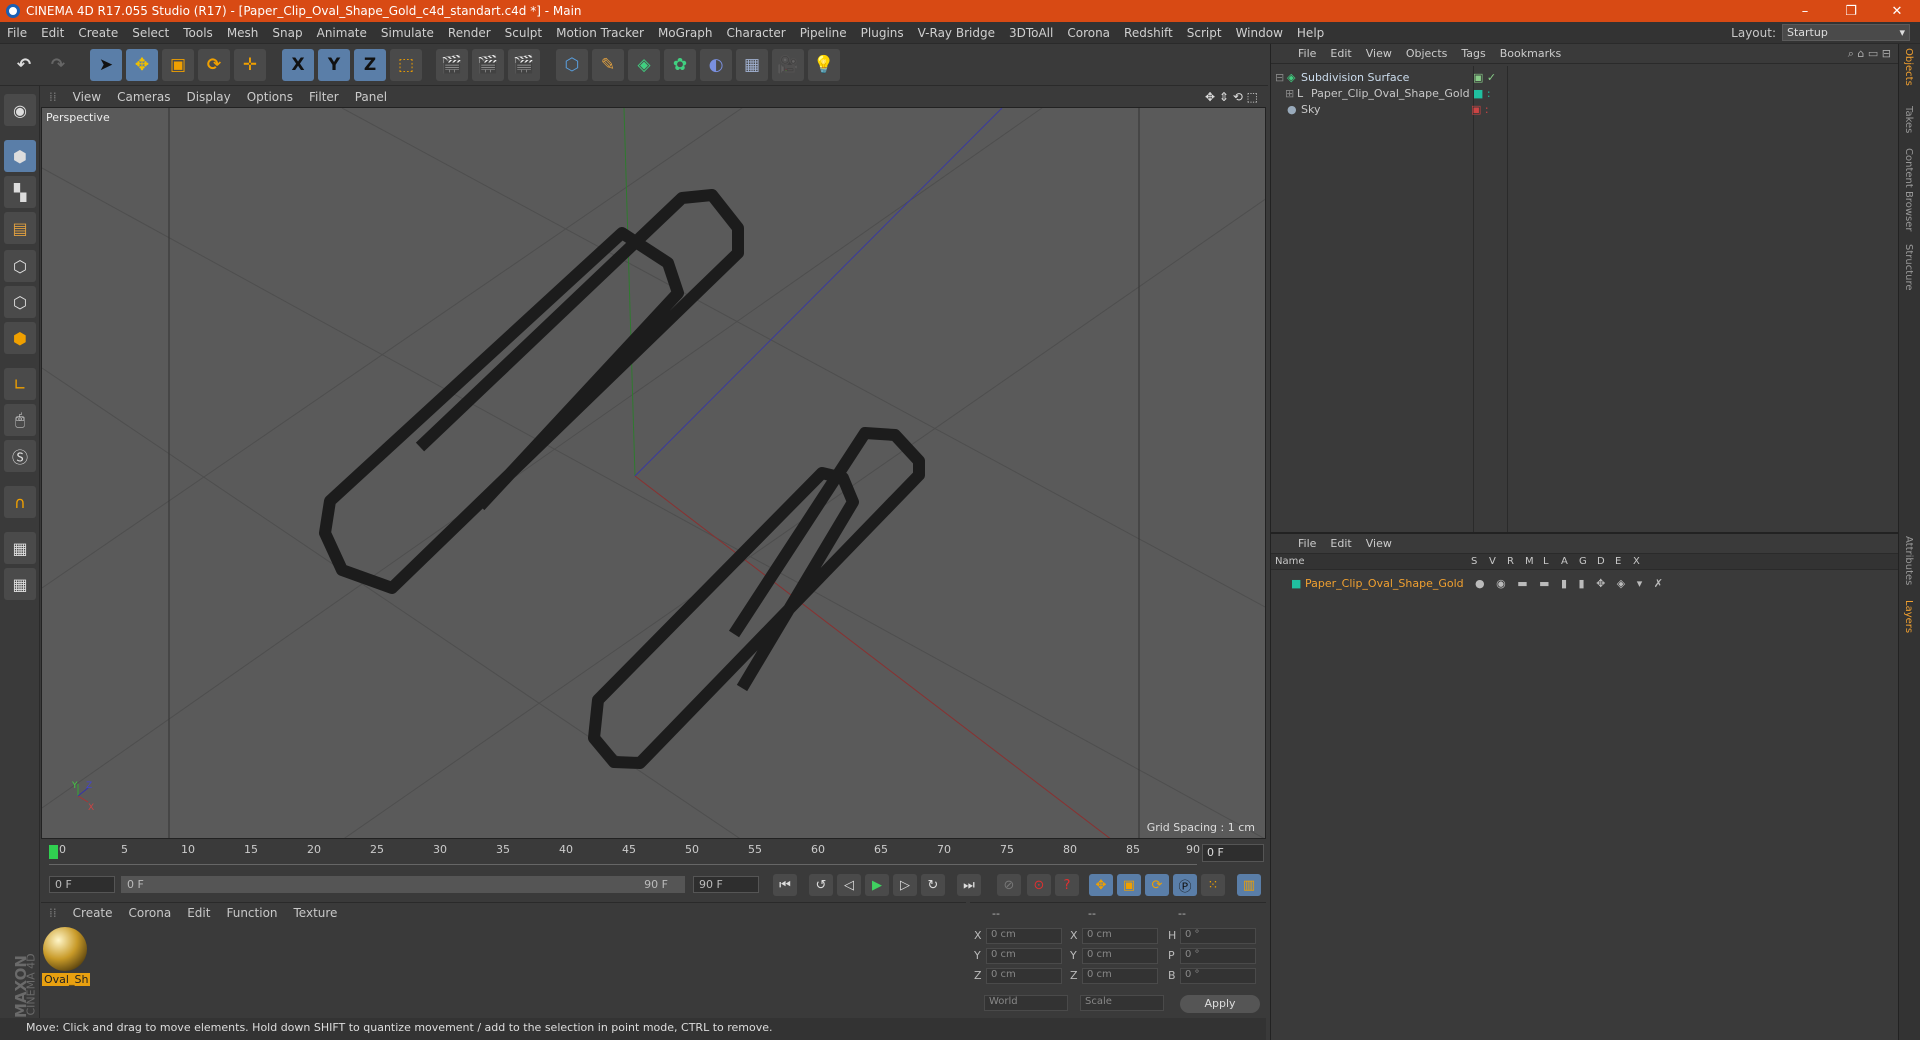  Describe the element at coordinates (1908, 119) in the screenshot. I see `side-tab-takes: Takes` at that location.